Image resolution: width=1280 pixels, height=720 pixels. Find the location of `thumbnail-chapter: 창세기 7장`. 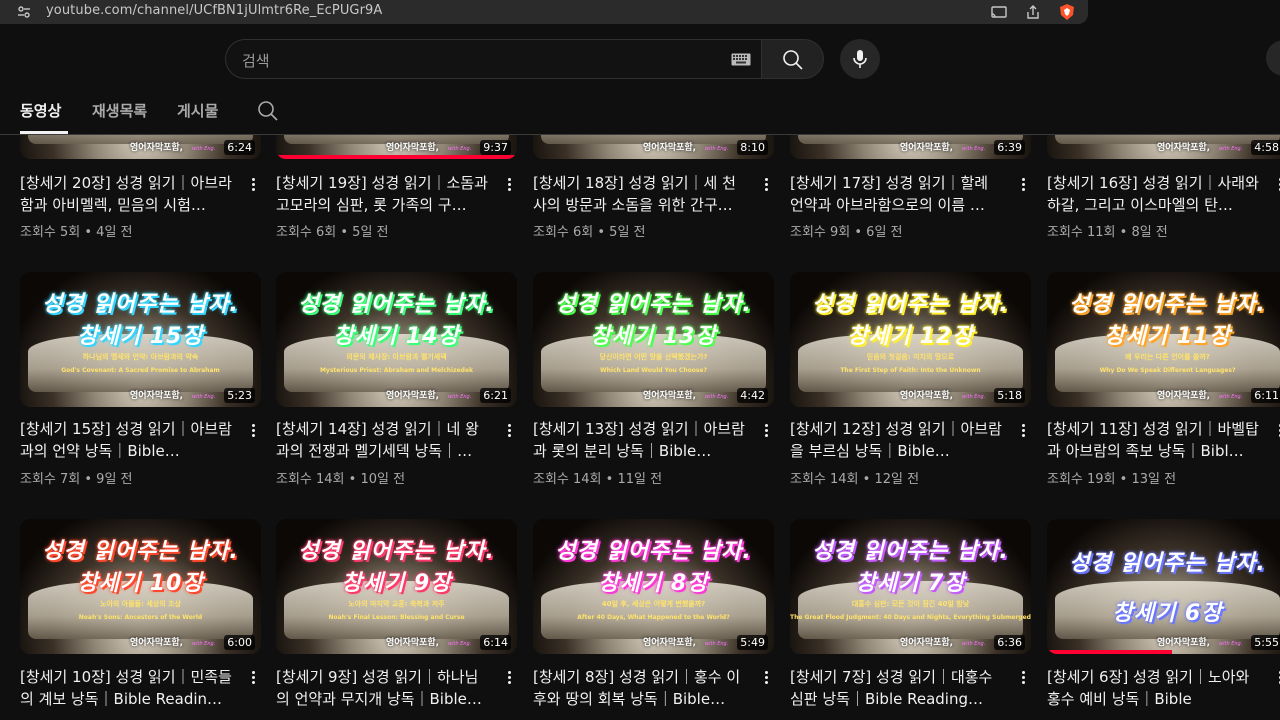

thumbnail-chapter: 창세기 7장 is located at coordinates (910, 583).